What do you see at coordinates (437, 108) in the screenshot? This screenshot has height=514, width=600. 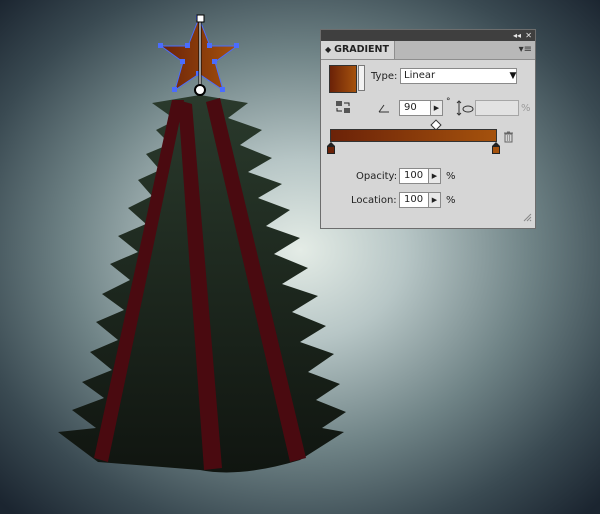 I see `angle-stepper: ▶` at bounding box center [437, 108].